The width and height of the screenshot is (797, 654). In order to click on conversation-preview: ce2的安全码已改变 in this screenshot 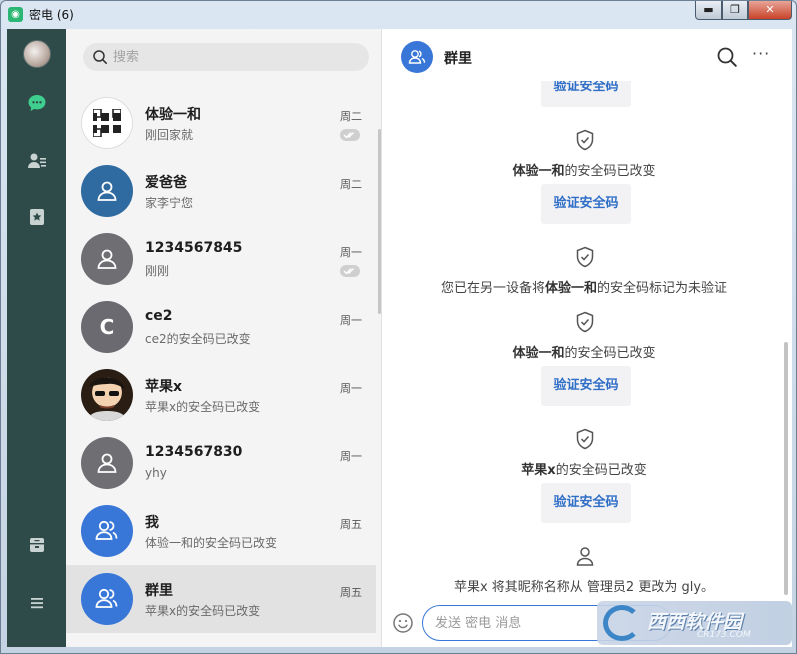, I will do `click(198, 339)`.